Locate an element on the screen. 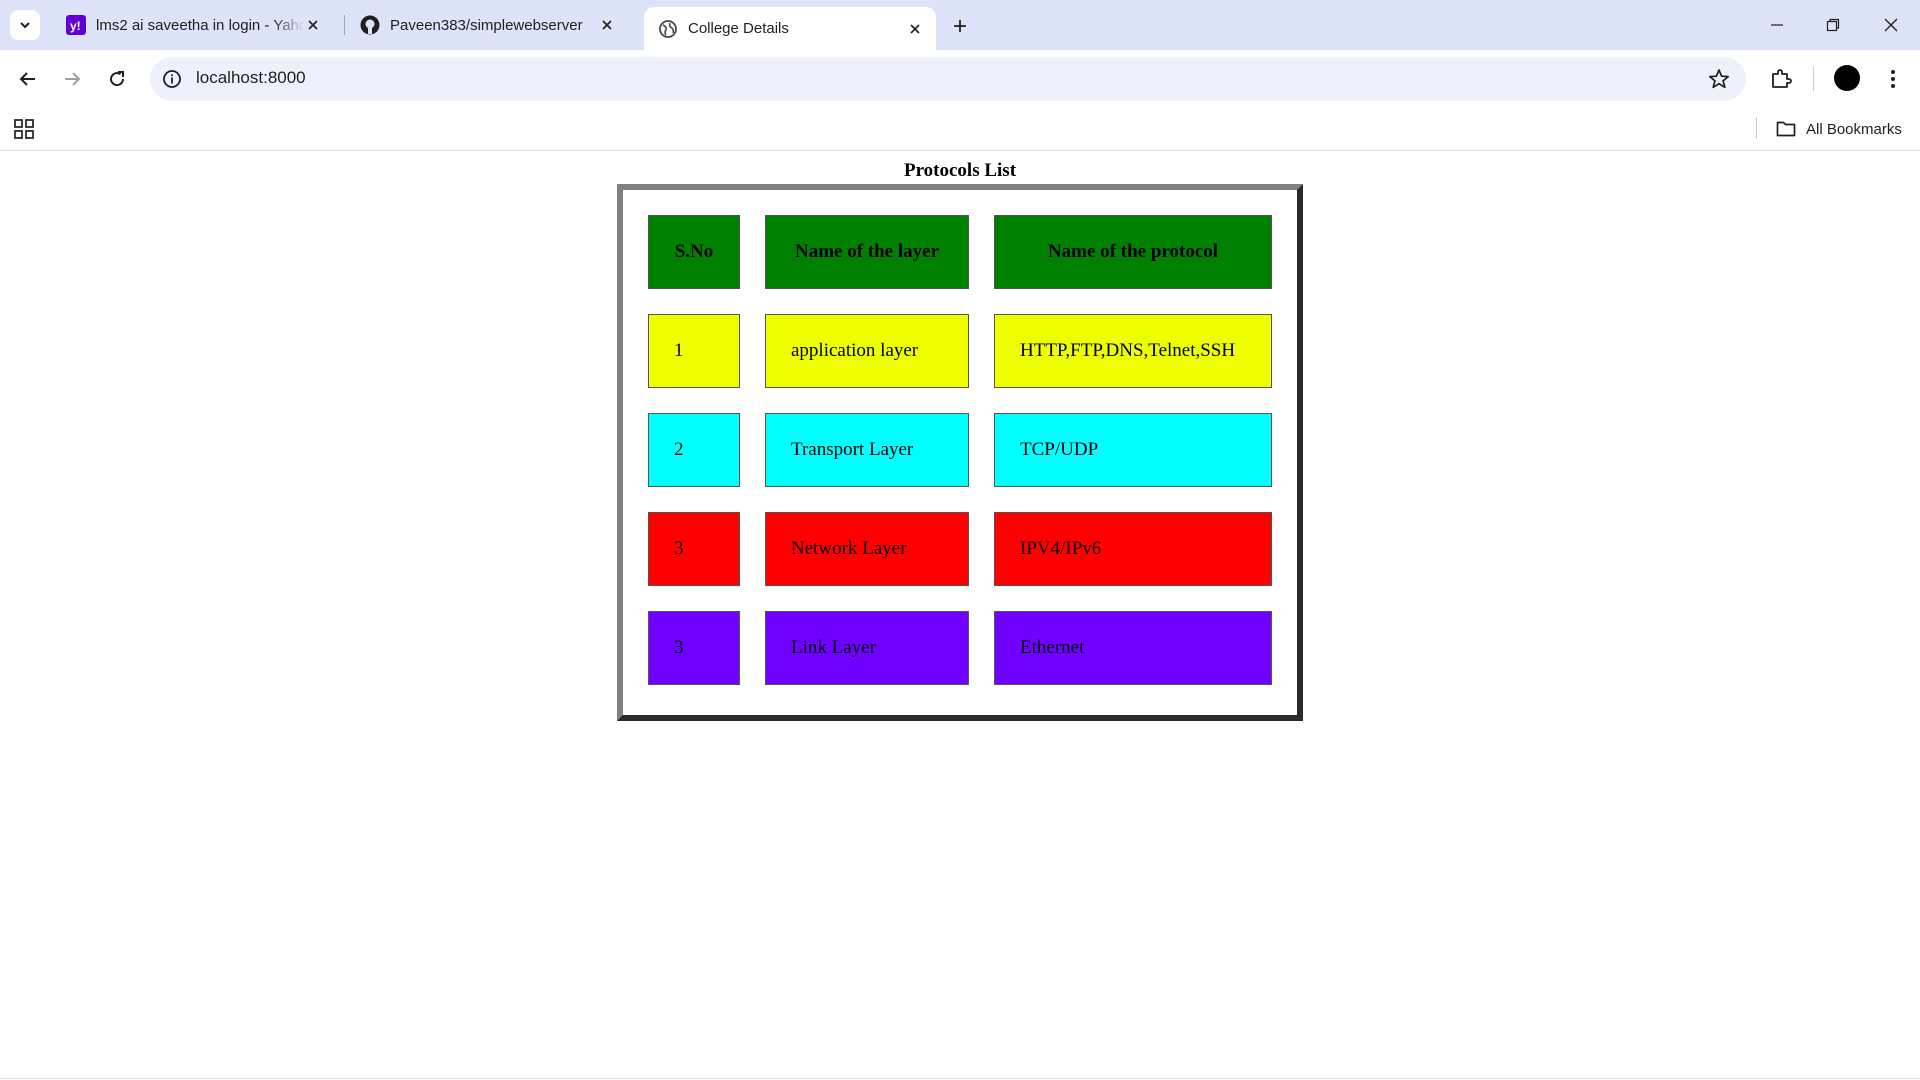 The image size is (1920, 1080). plus-icon is located at coordinates (960, 26).